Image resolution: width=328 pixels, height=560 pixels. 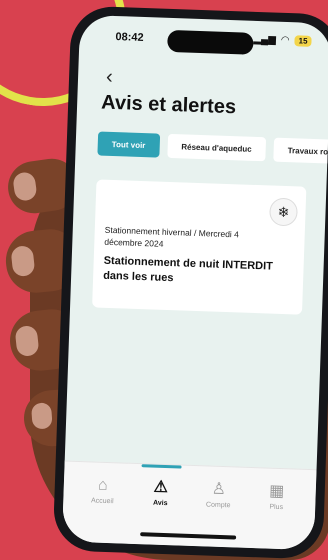 I want to click on dynamic-island, so click(x=210, y=42).